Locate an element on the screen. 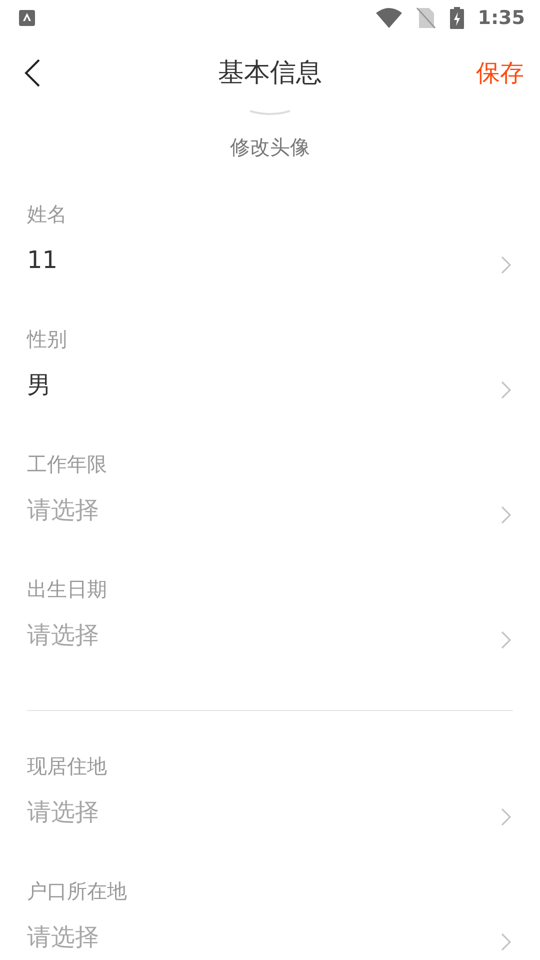  field-label: 姓名 is located at coordinates (47, 214).